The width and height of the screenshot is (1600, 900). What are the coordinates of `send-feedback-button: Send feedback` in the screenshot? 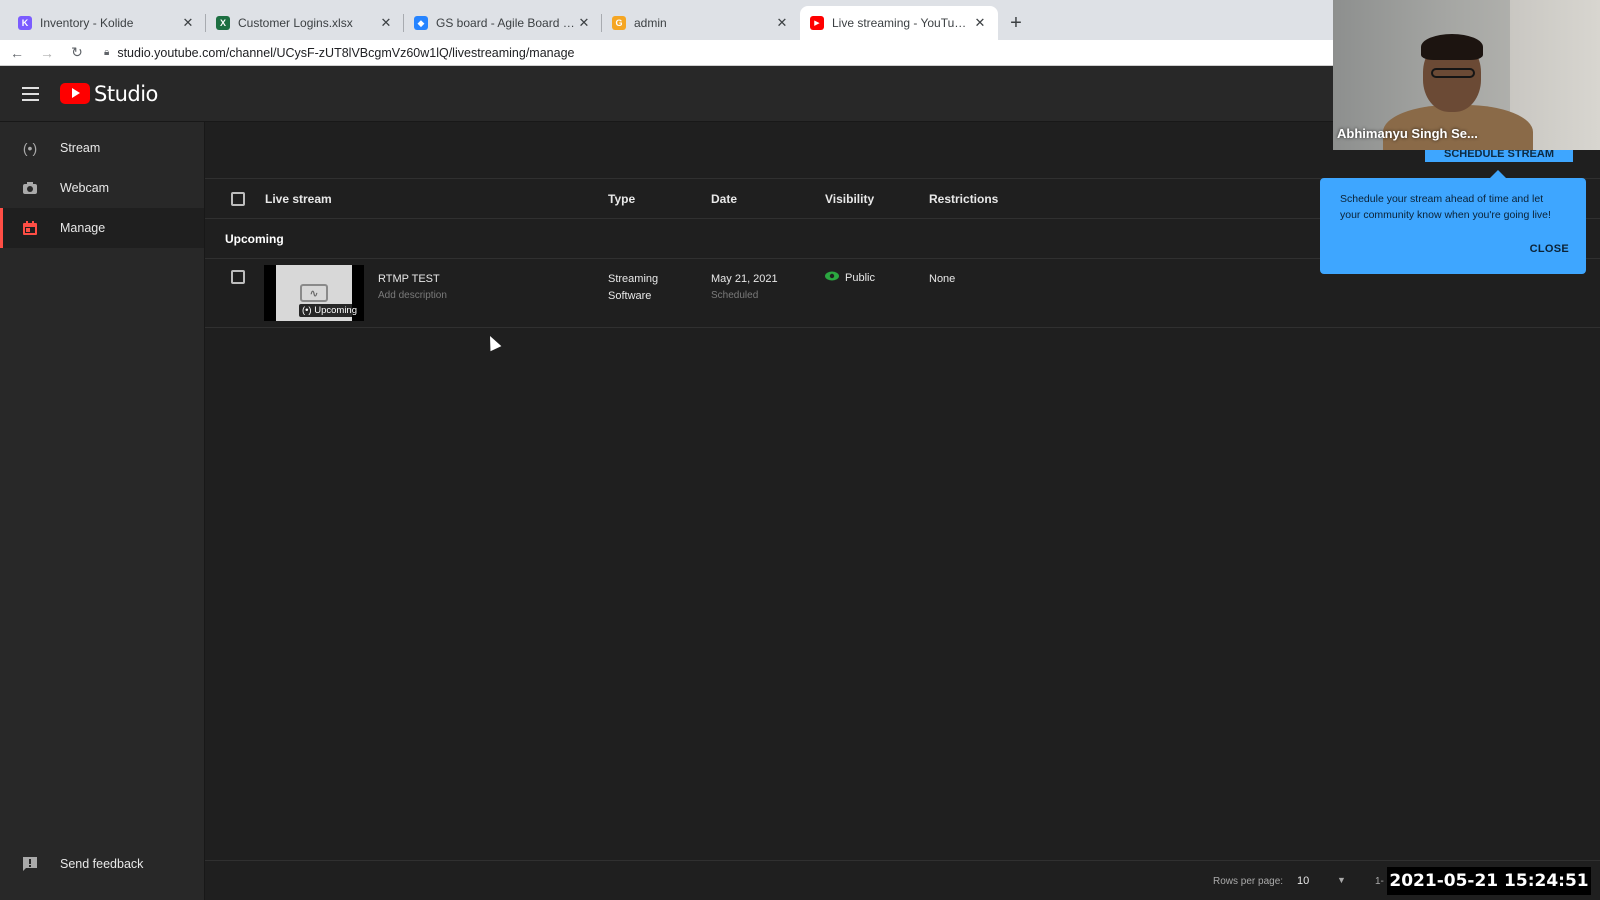 It's located at (102, 864).